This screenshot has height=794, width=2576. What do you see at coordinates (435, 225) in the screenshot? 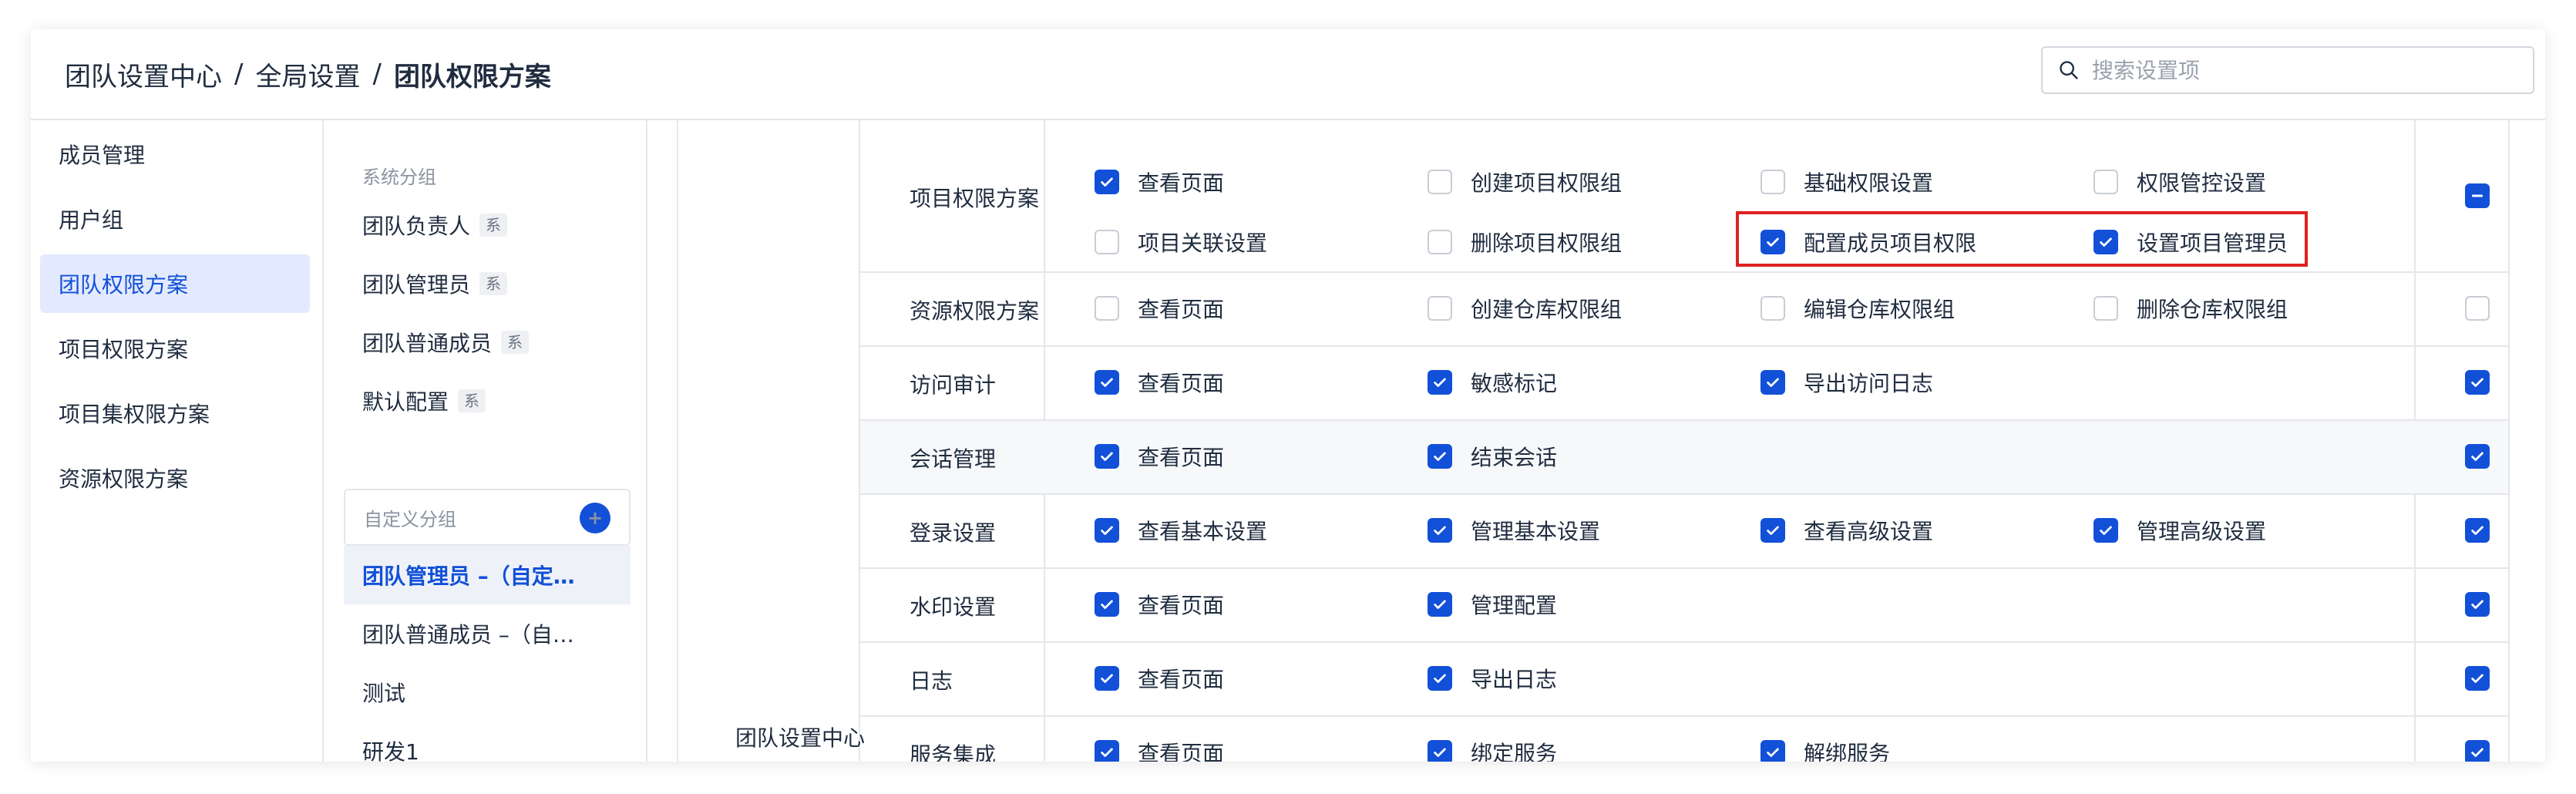
I see `system-group-item: 团队负责人系` at bounding box center [435, 225].